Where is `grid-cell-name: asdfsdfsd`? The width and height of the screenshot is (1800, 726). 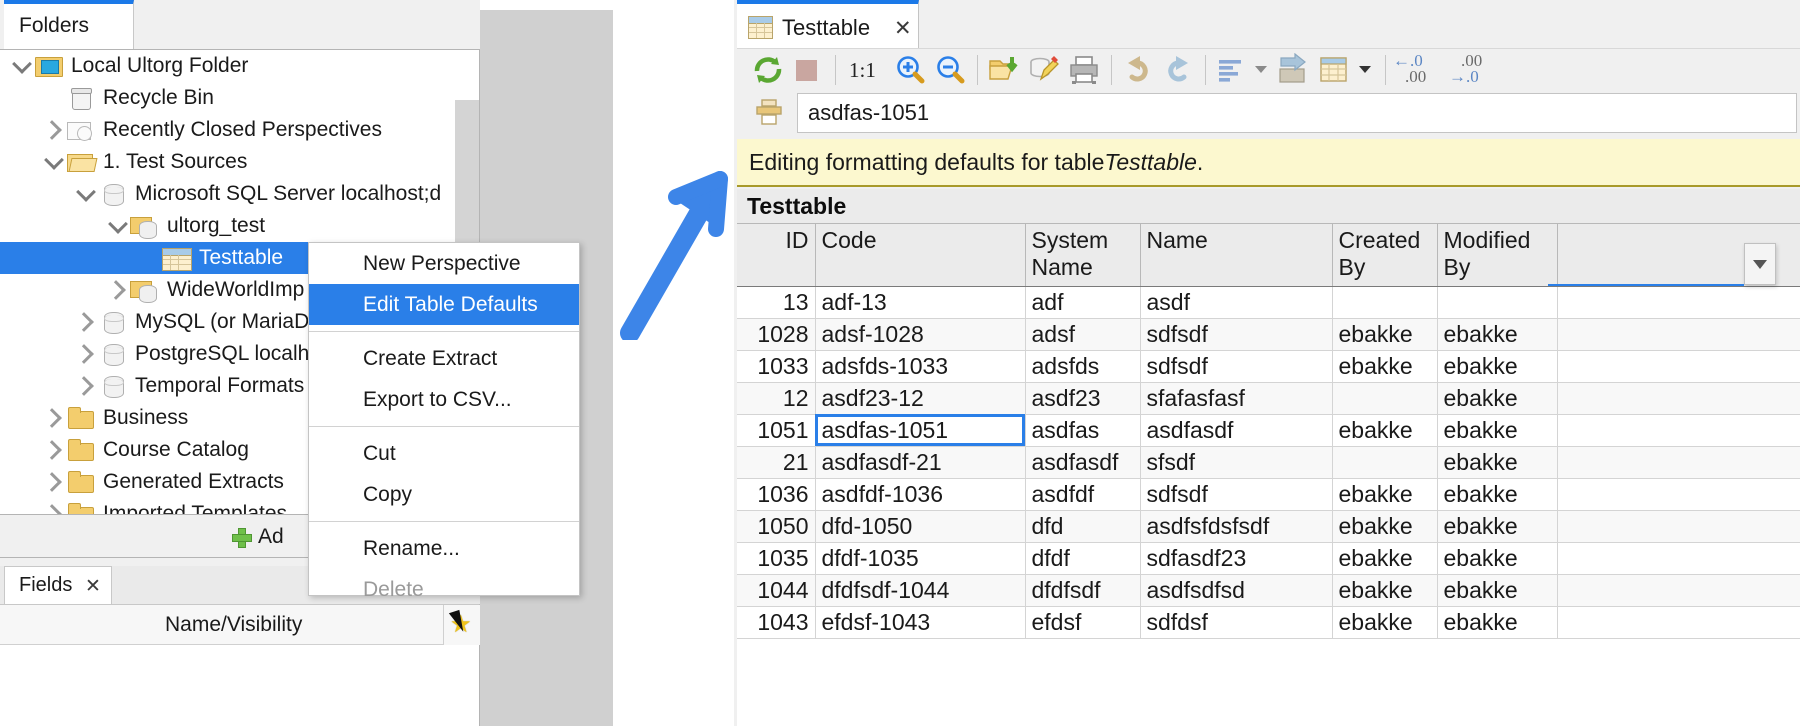 grid-cell-name: asdfsdfsd is located at coordinates (1236, 590).